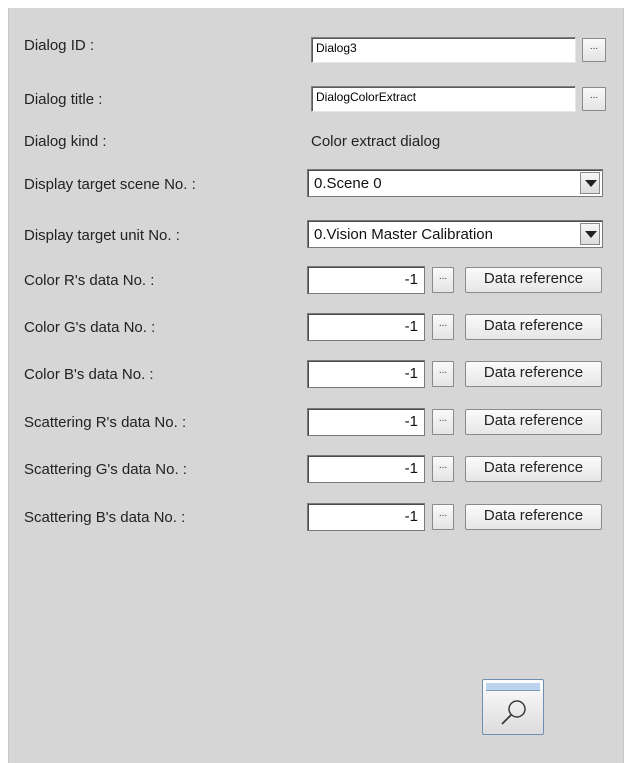  What do you see at coordinates (366, 517) in the screenshot?
I see `scattering-b-data-field: -1` at bounding box center [366, 517].